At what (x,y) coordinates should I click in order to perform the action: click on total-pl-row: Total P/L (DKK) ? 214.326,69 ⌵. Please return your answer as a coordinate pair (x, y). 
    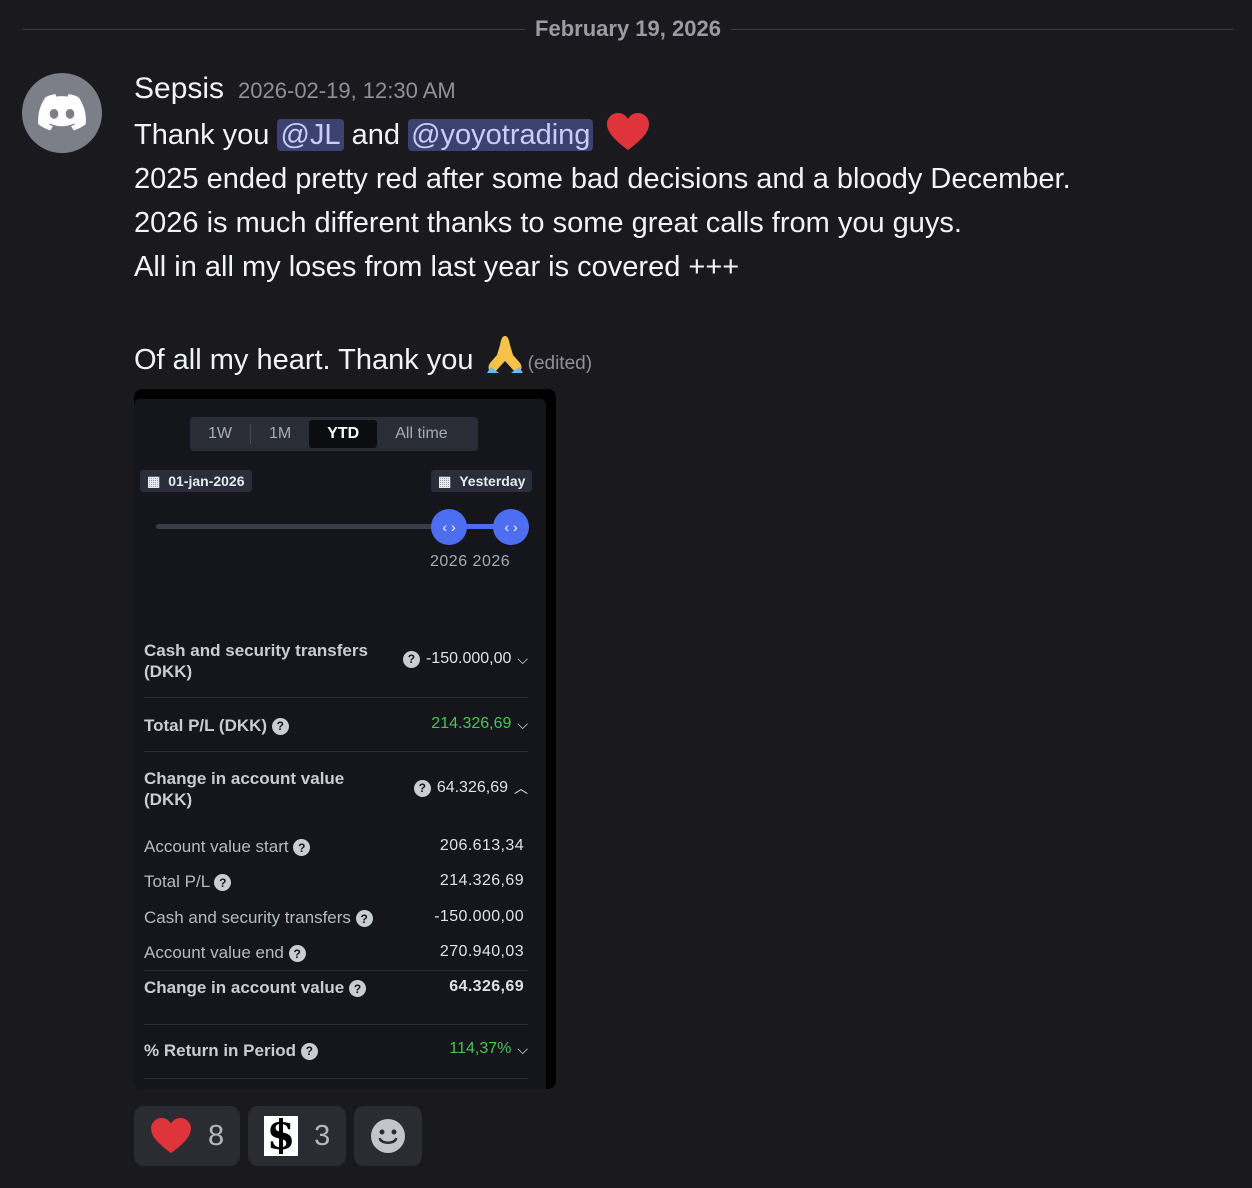
    Looking at the image, I should click on (336, 725).